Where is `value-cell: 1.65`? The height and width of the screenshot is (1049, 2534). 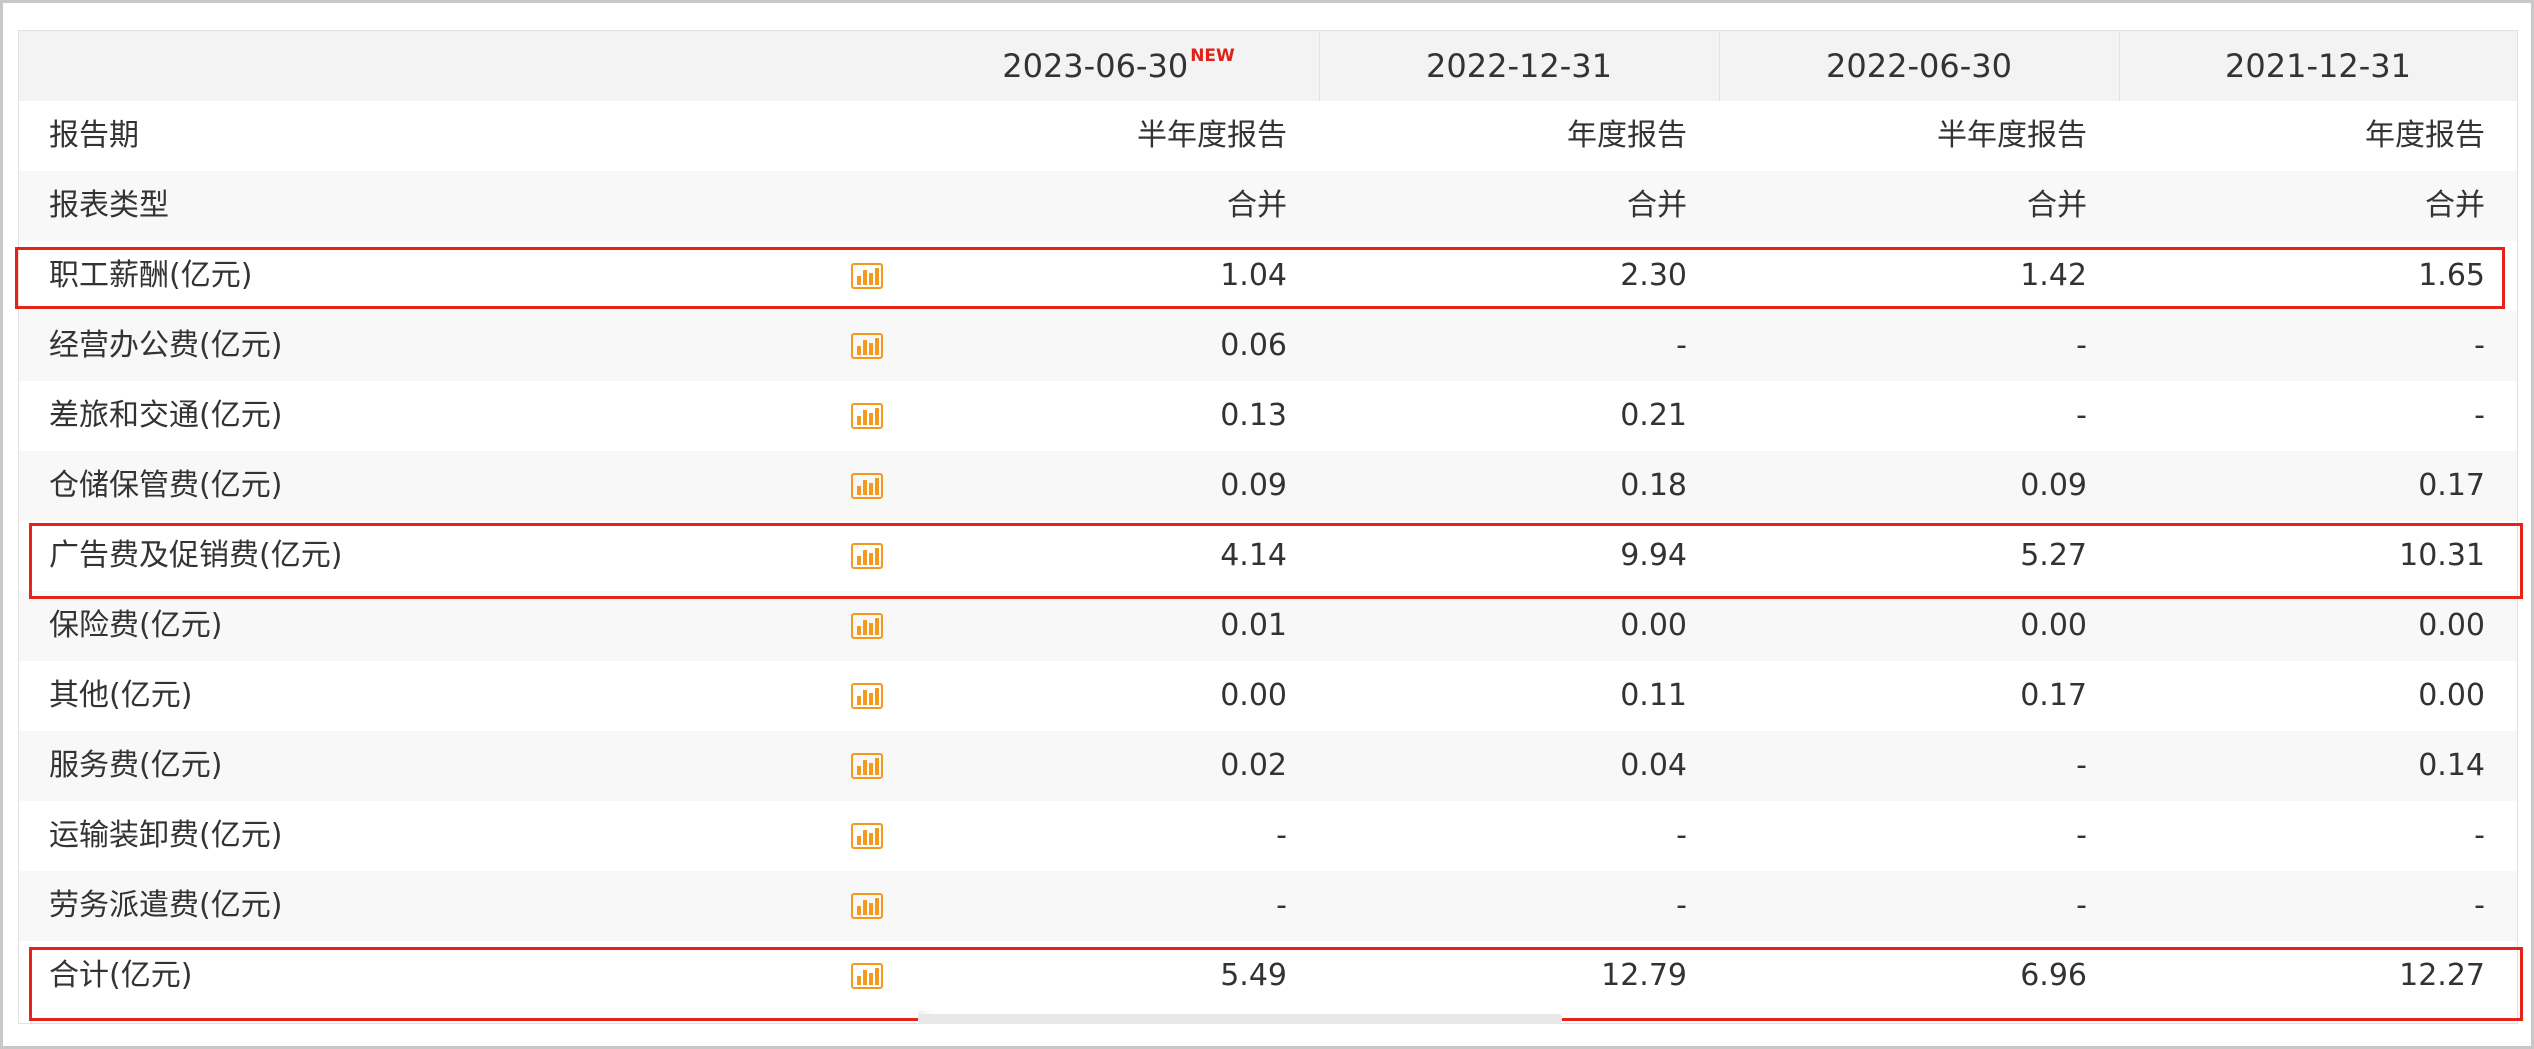 value-cell: 1.65 is located at coordinates (2451, 275).